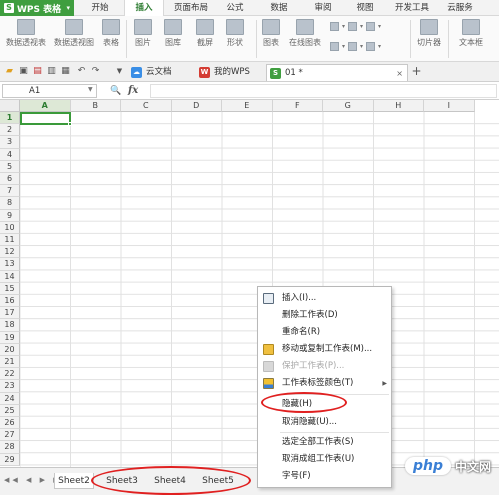 Image resolution: width=499 pixels, height=495 pixels. What do you see at coordinates (337, 72) in the screenshot?
I see `doc-tab-active: S 01 * ×` at bounding box center [337, 72].